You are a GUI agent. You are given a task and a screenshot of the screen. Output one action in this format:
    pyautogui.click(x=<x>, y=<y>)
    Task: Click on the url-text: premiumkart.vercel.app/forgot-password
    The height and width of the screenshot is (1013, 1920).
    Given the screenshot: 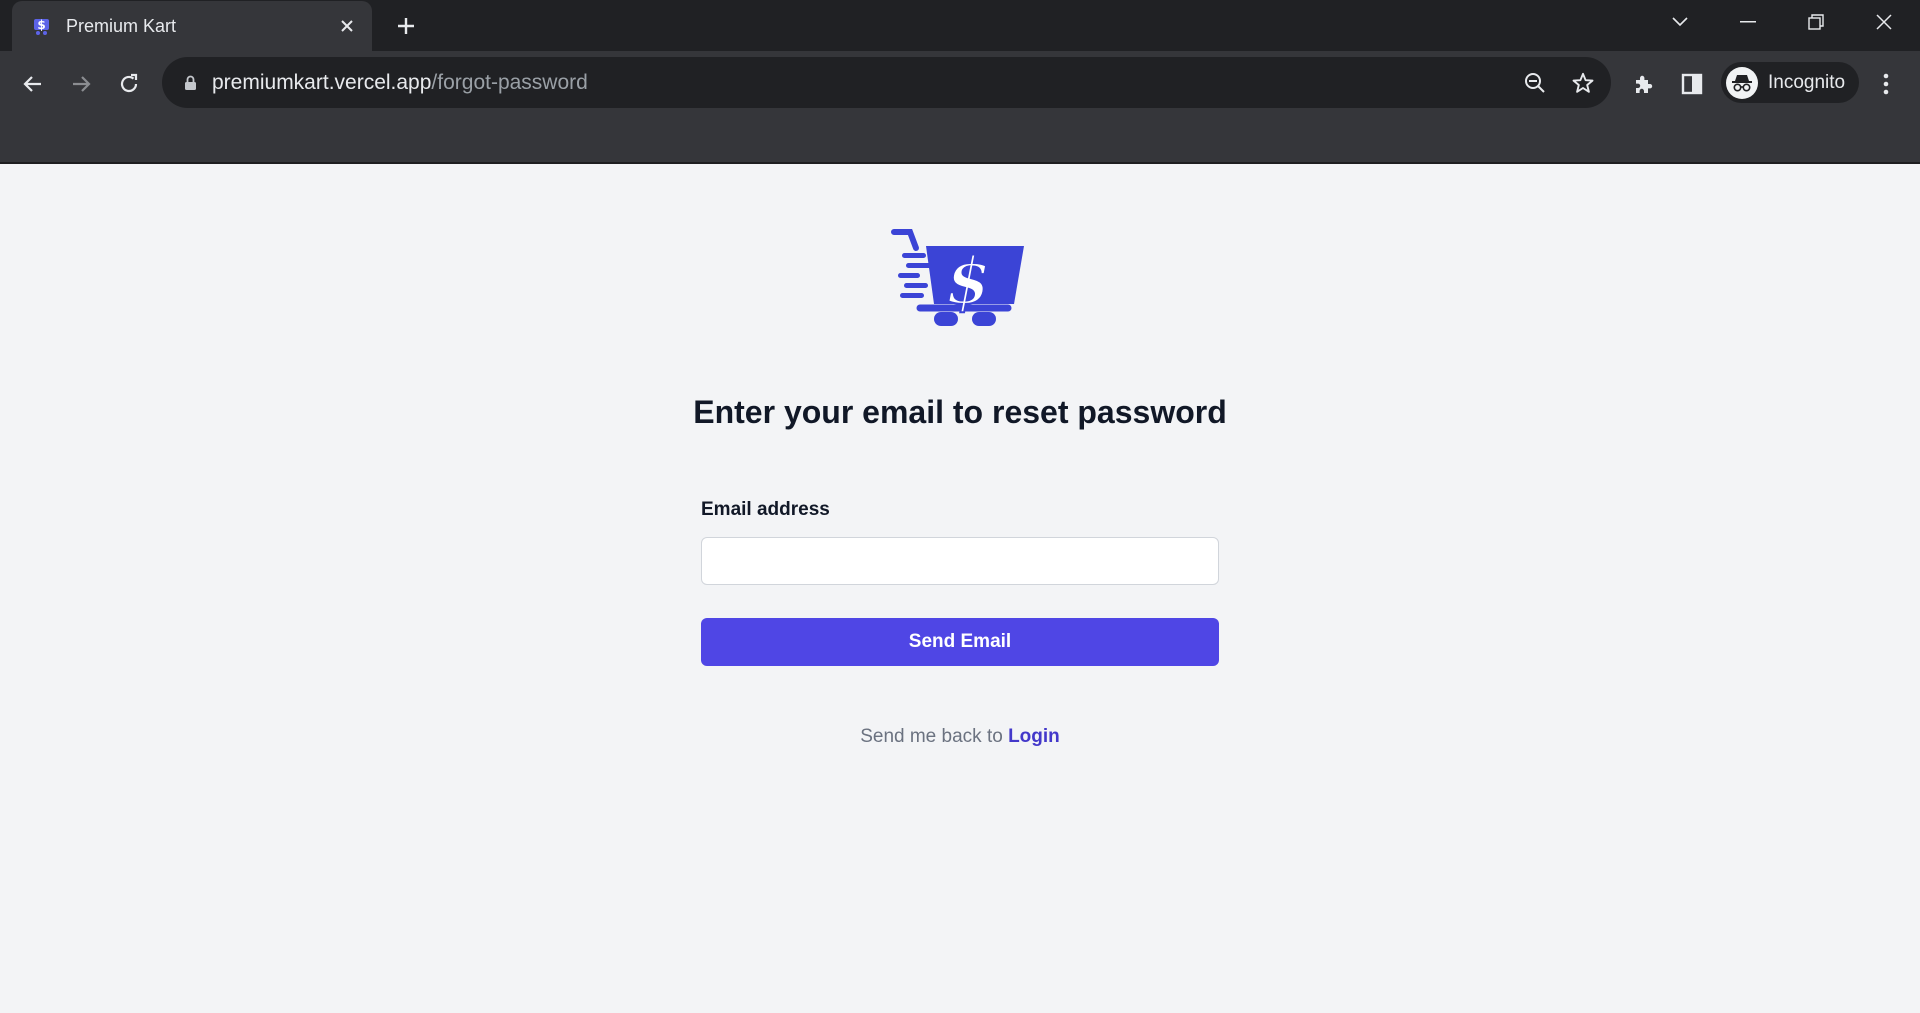 What is the action you would take?
    pyautogui.click(x=400, y=83)
    